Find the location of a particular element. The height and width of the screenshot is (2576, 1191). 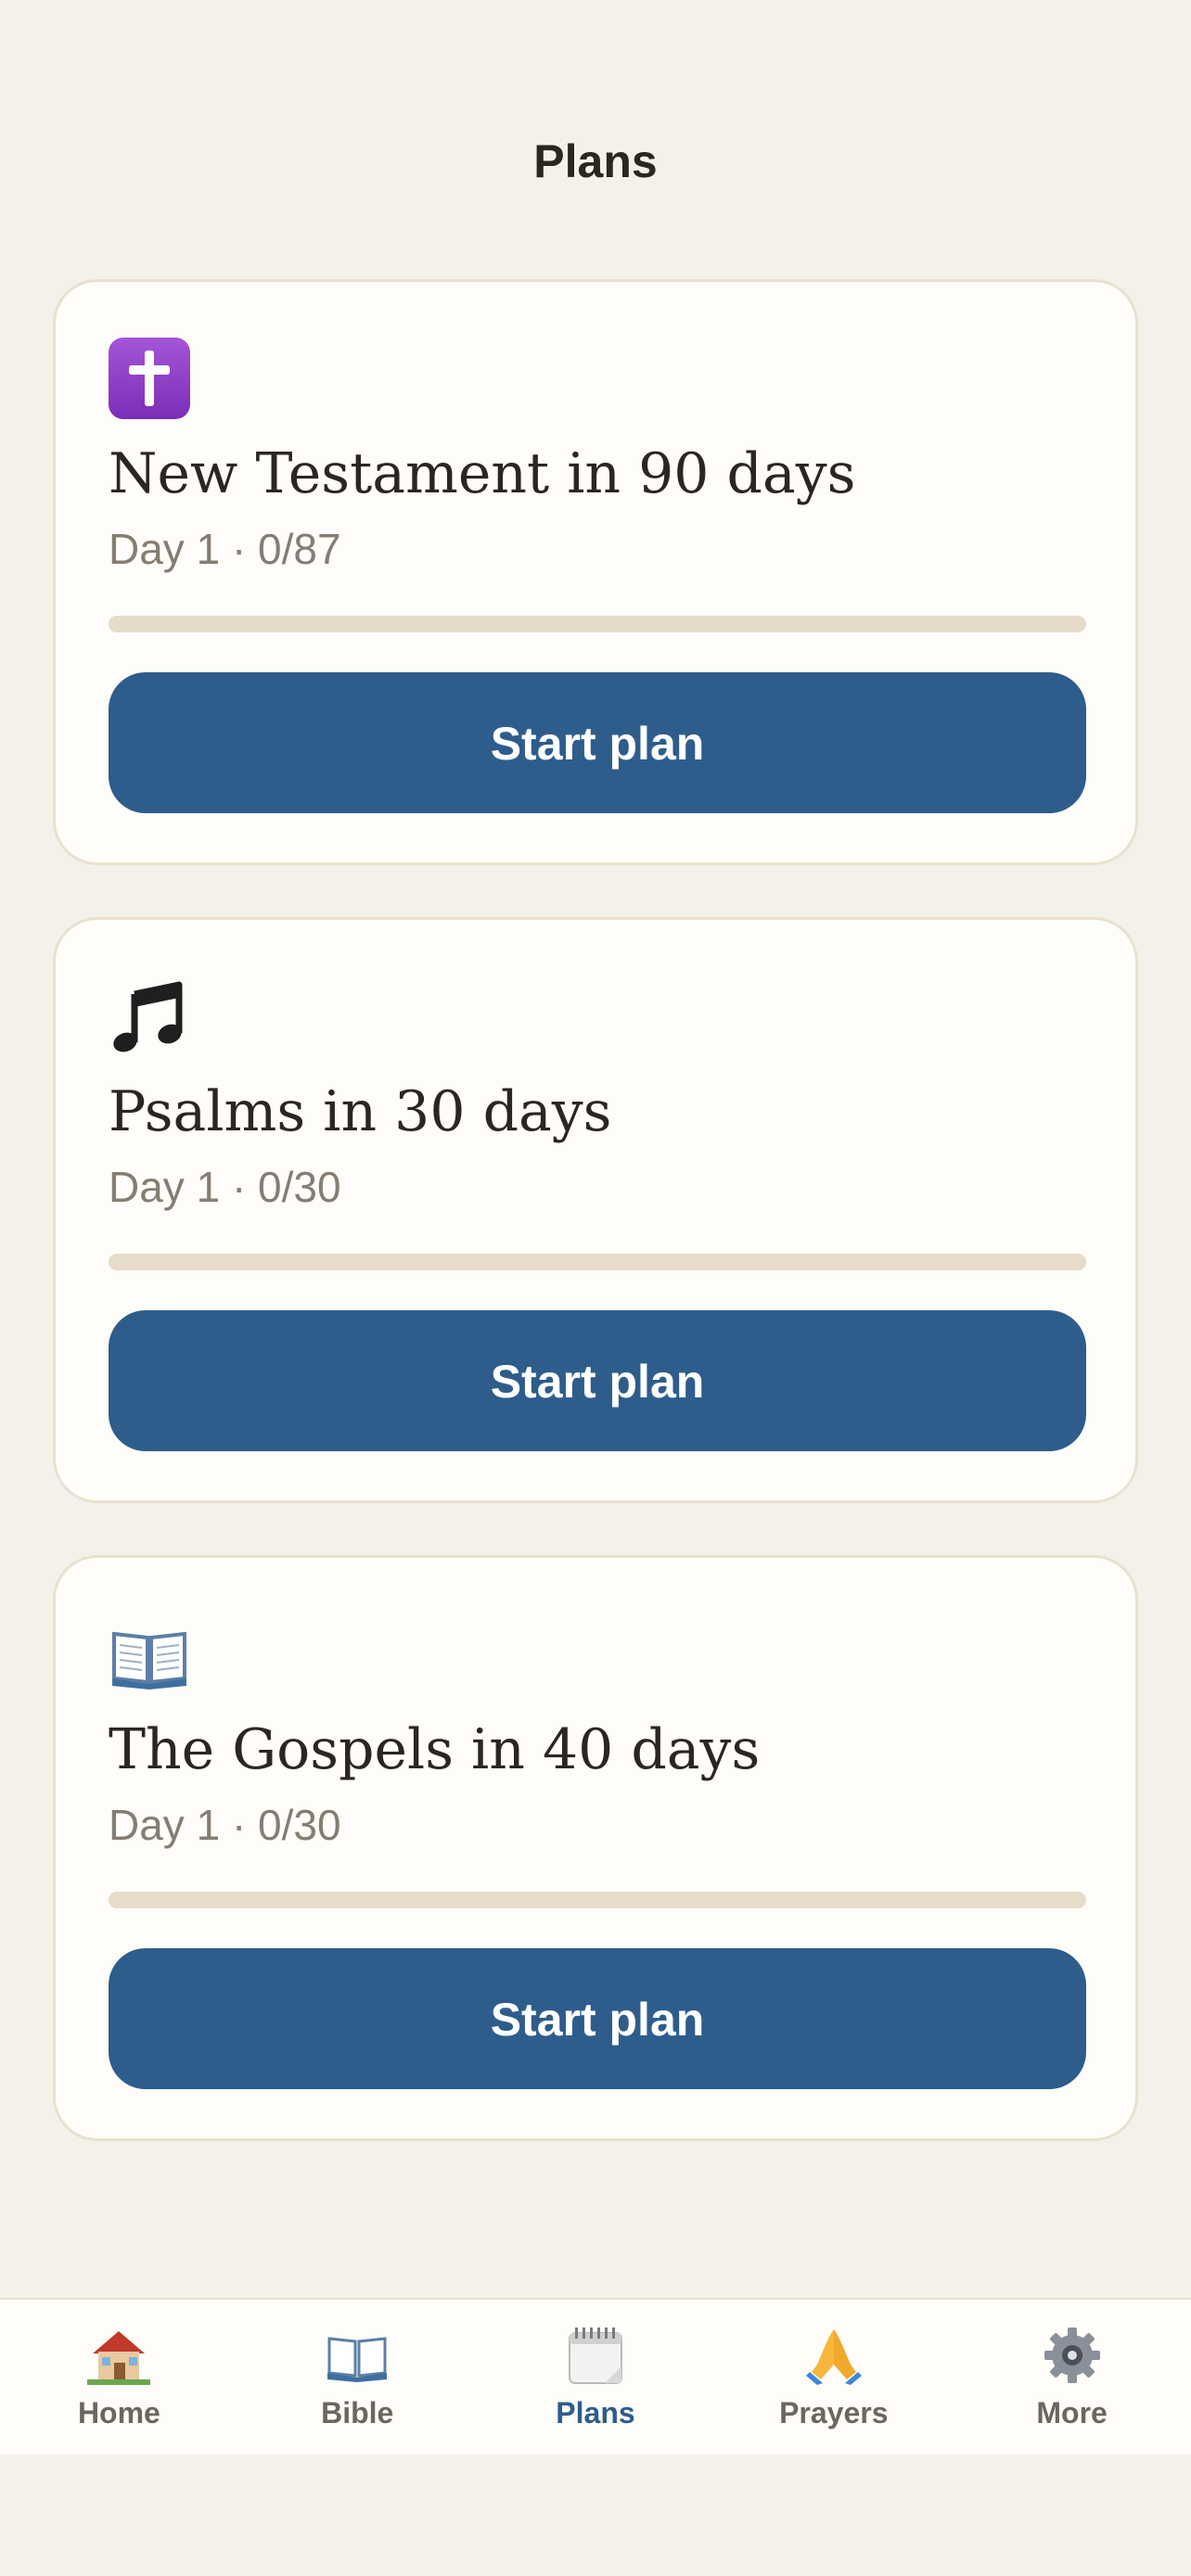

tab-label: Bible is located at coordinates (357, 2412).